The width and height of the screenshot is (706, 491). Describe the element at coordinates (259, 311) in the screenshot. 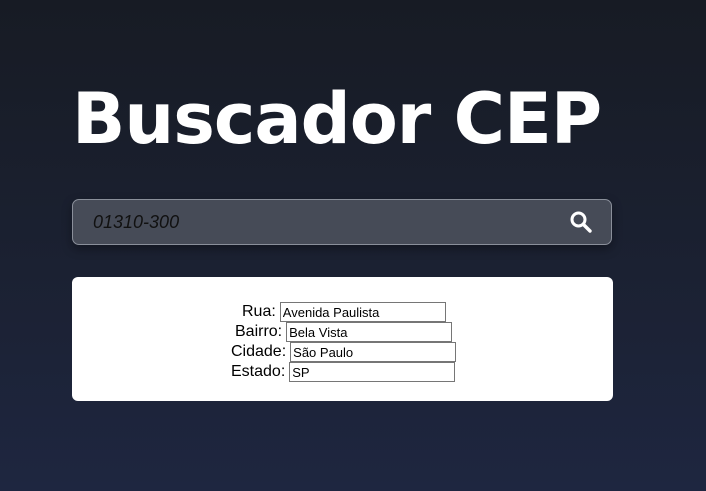

I see `rua-label: Rua:` at that location.